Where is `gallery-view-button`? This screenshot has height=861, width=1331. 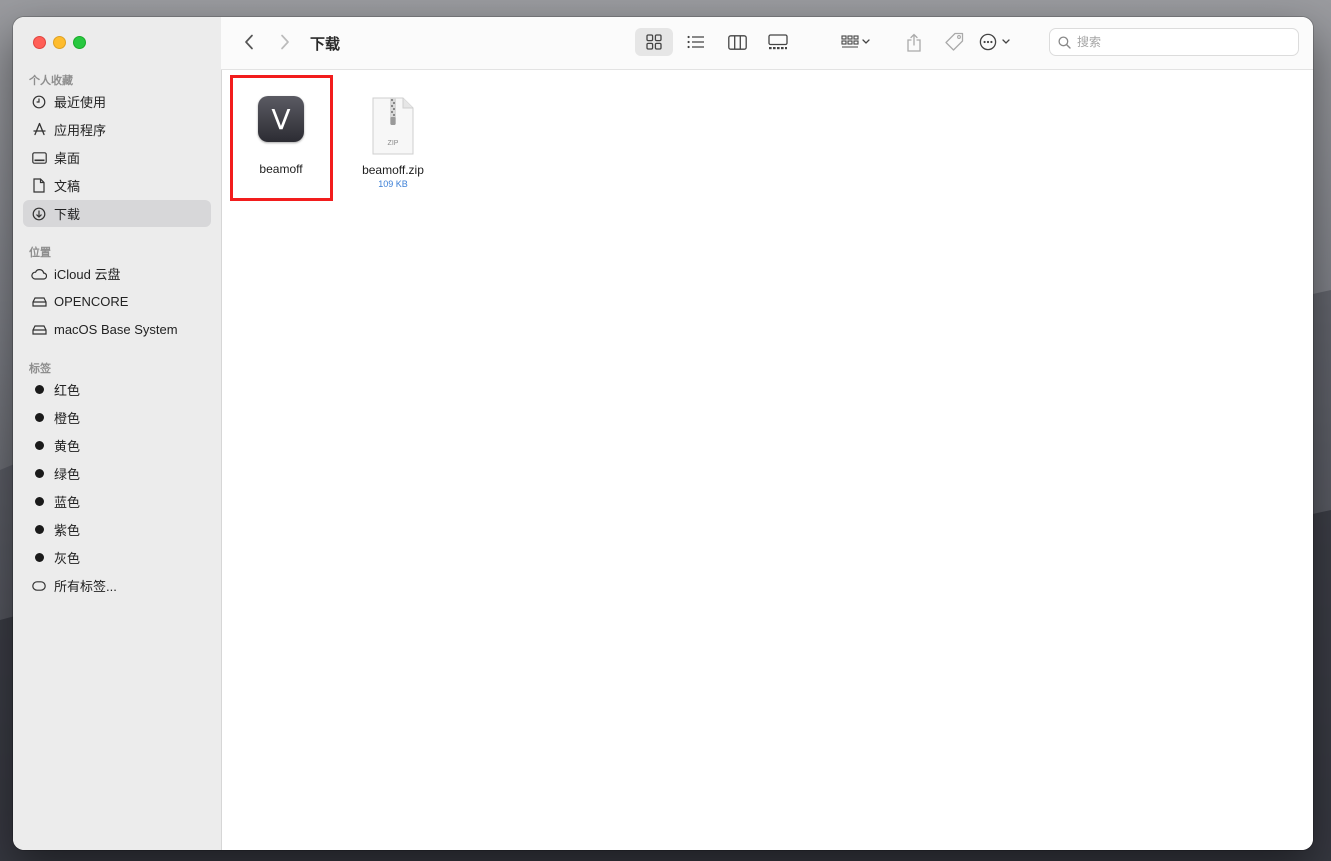 gallery-view-button is located at coordinates (778, 42).